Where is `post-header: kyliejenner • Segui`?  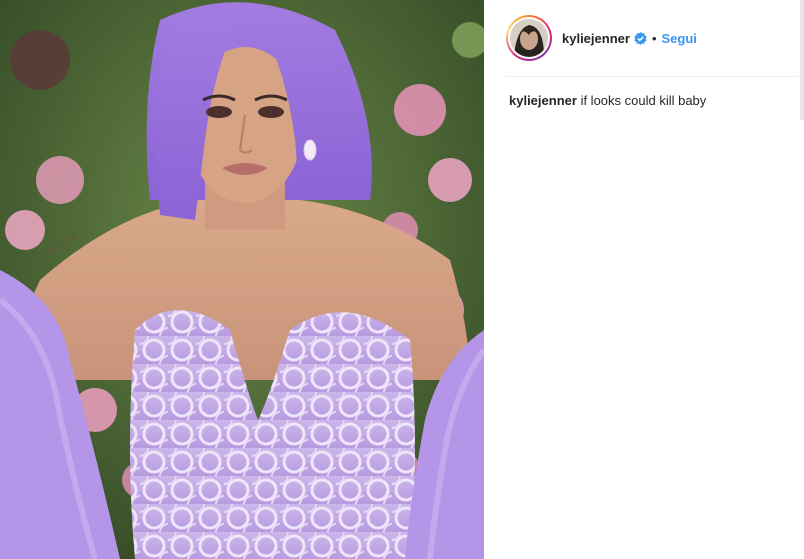
post-header: kyliejenner • Segui is located at coordinates (652, 38).